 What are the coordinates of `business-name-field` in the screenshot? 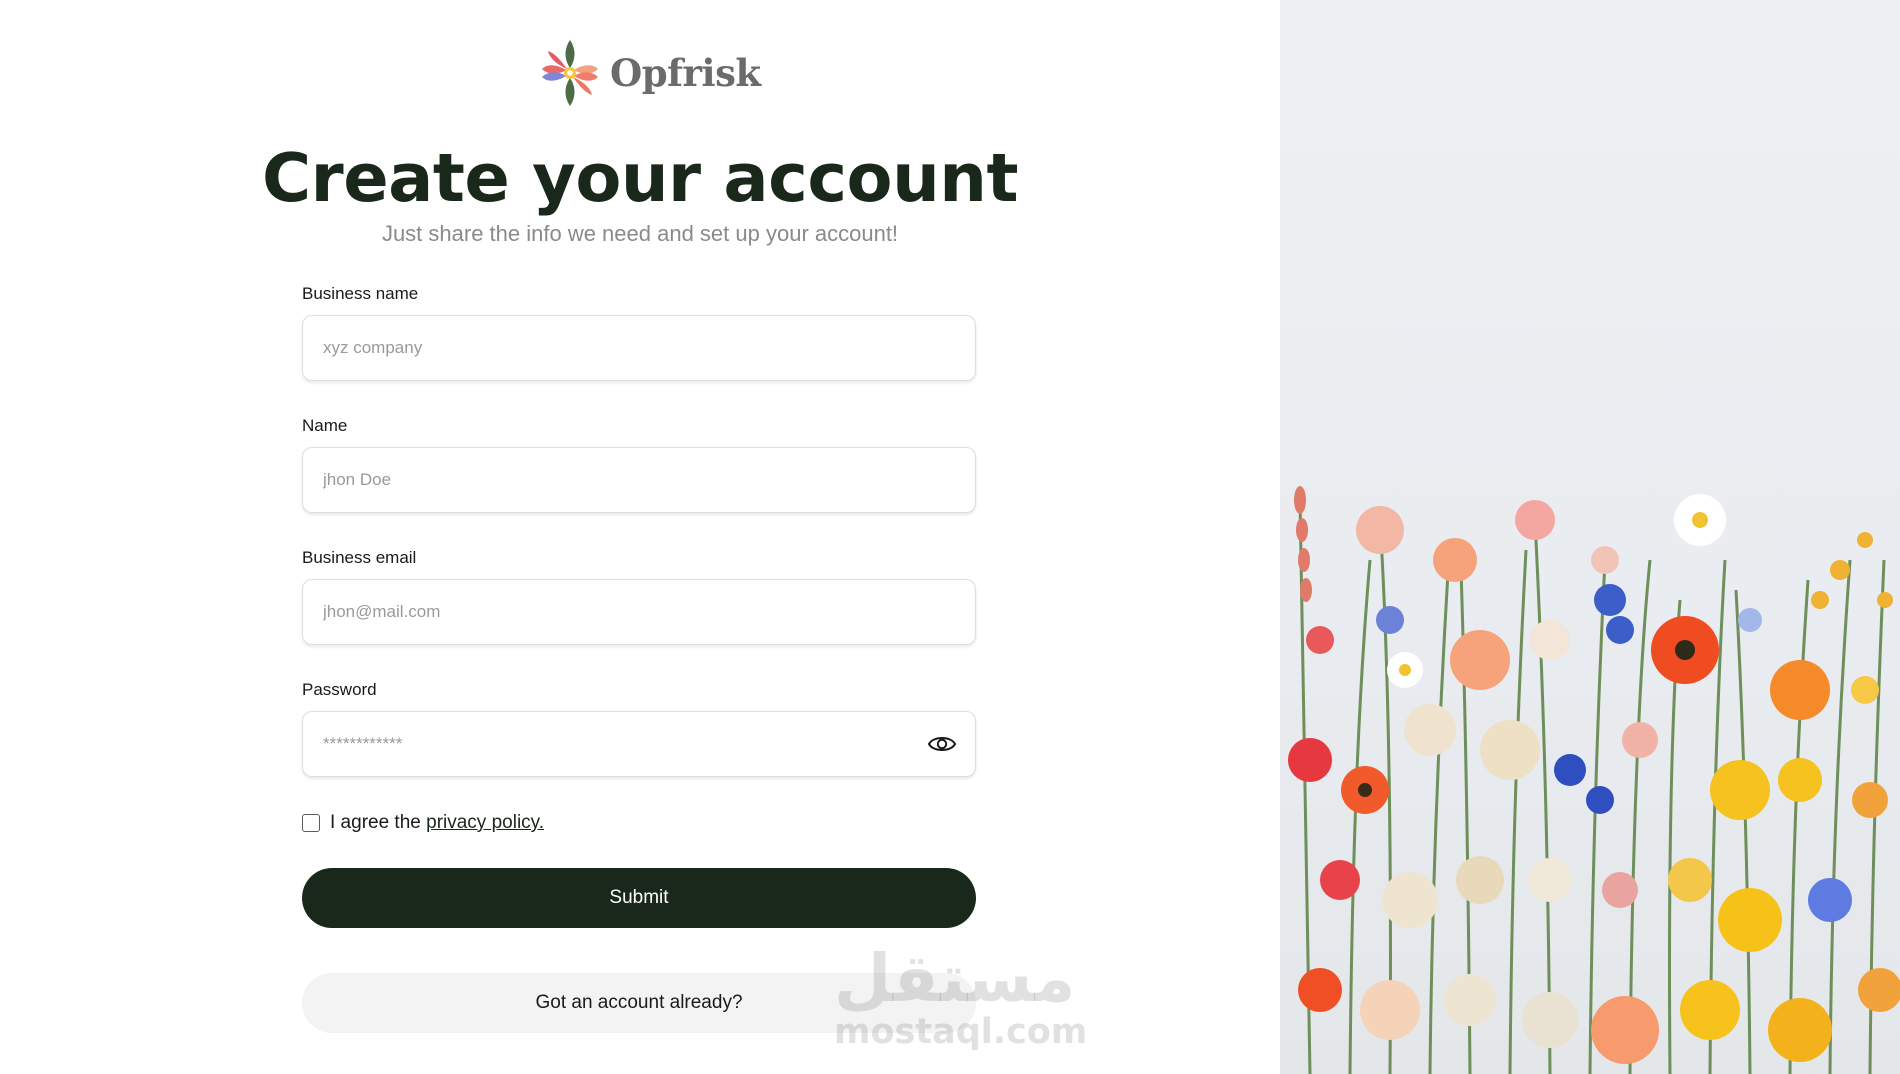 It's located at (639, 348).